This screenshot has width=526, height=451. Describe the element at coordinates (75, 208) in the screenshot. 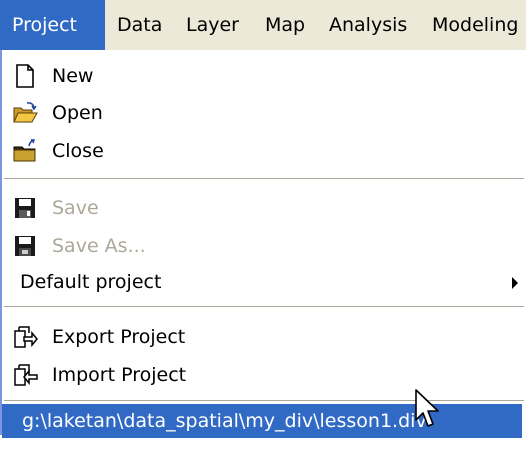

I see `menu-item-save-label: Save` at that location.